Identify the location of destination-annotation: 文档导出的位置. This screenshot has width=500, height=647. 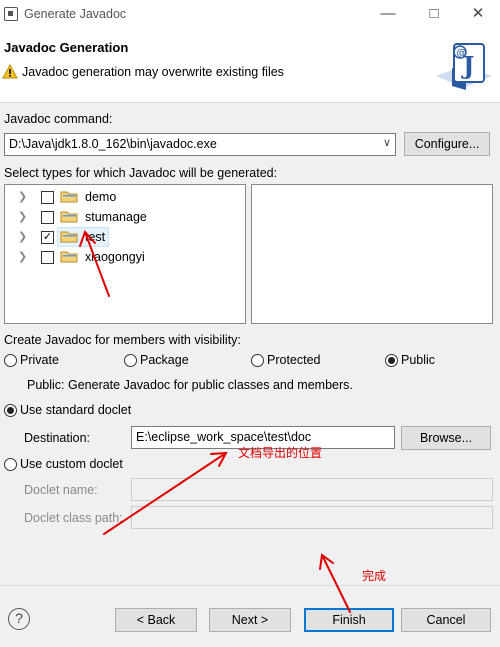
(280, 453).